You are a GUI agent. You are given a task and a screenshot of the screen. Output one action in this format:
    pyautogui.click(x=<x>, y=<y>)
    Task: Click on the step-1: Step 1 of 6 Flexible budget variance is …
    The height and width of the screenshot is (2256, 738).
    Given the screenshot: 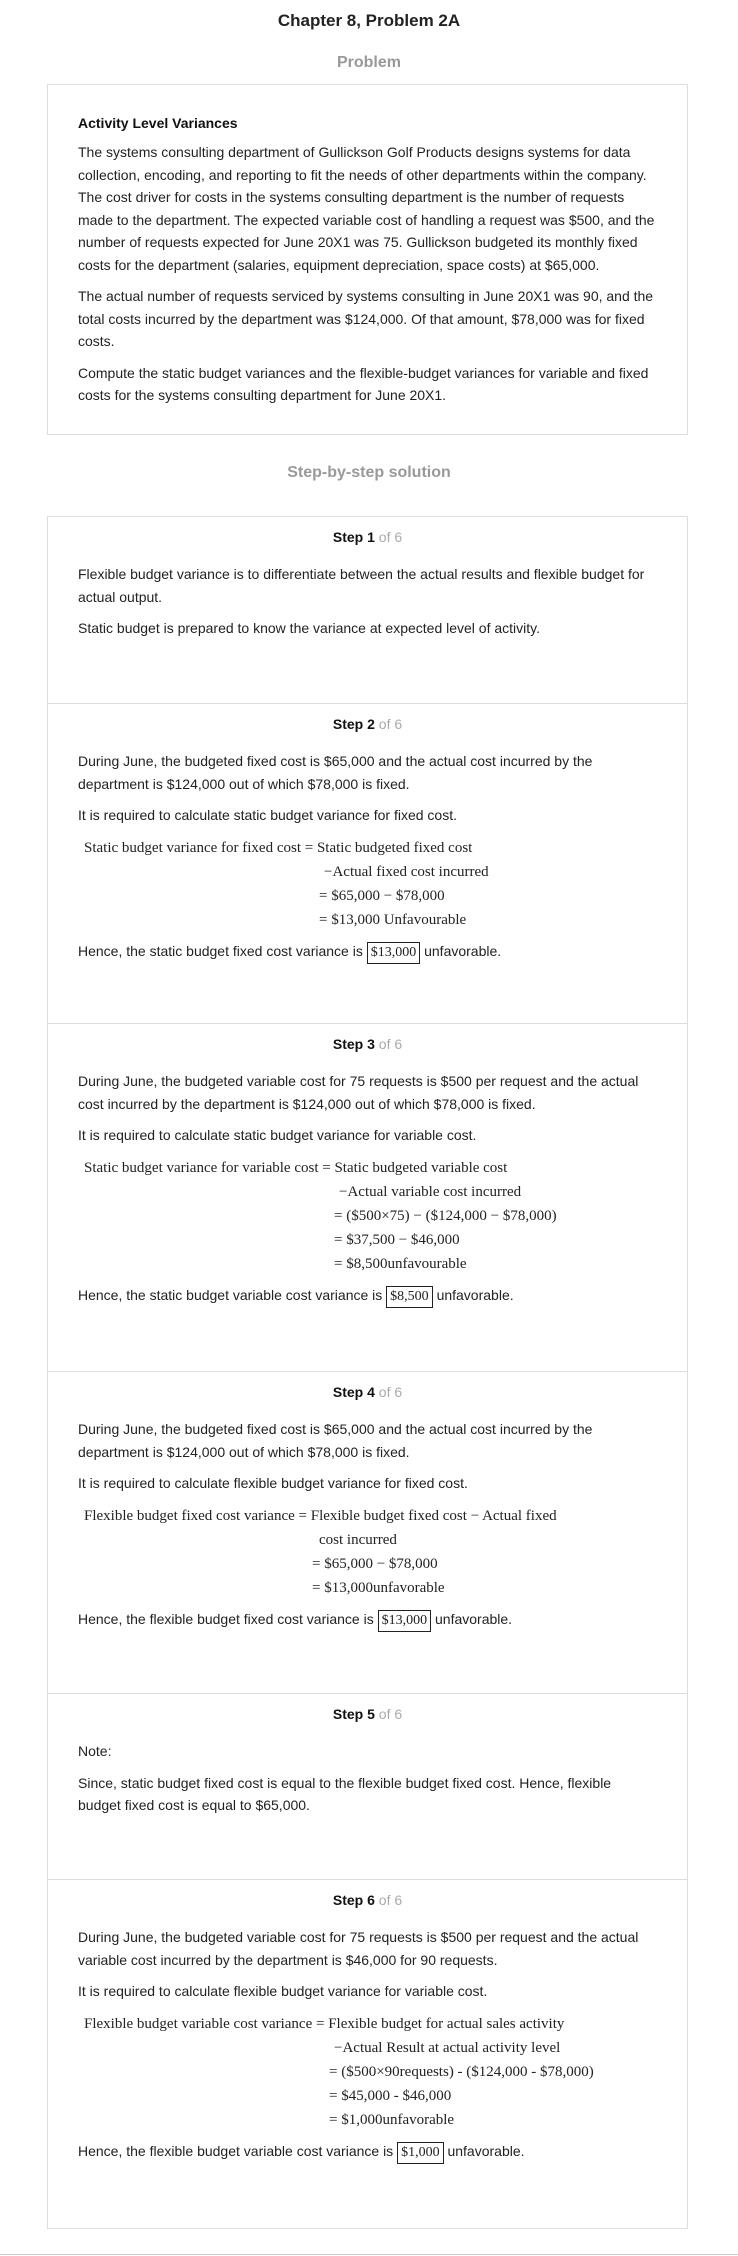 What is the action you would take?
    pyautogui.click(x=367, y=610)
    